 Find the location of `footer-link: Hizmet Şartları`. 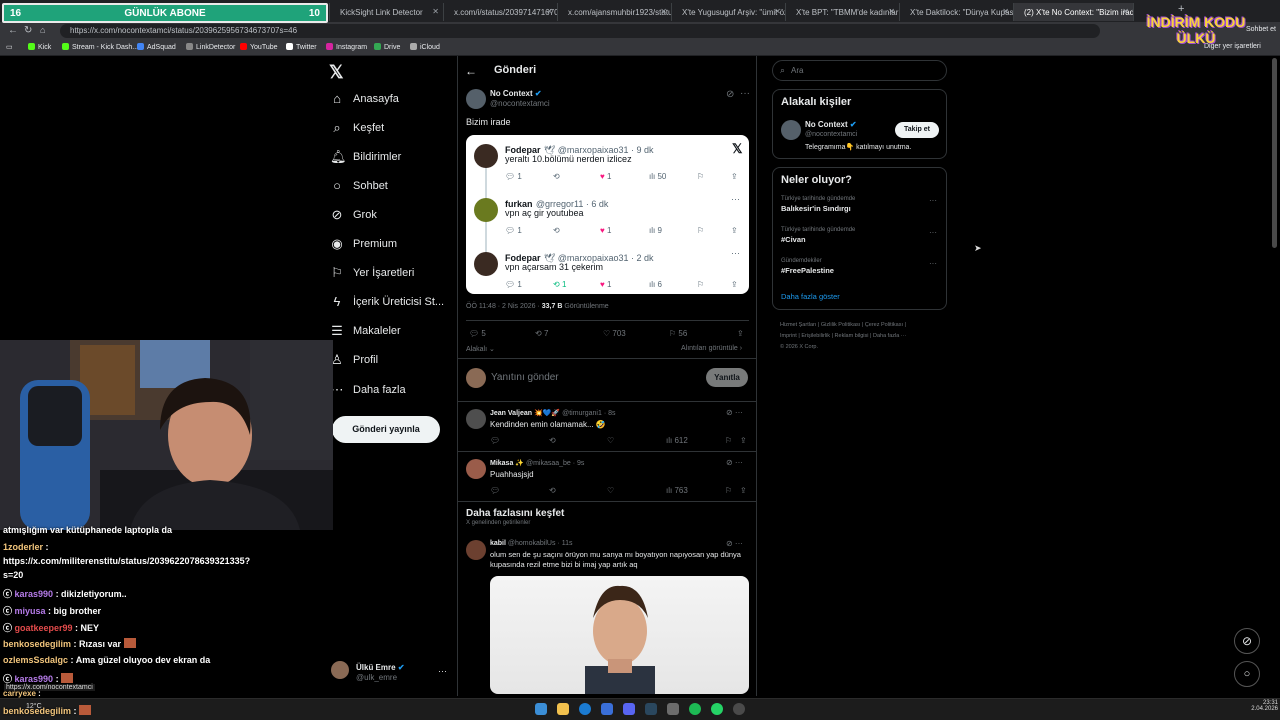

footer-link: Hizmet Şartları is located at coordinates (798, 325).